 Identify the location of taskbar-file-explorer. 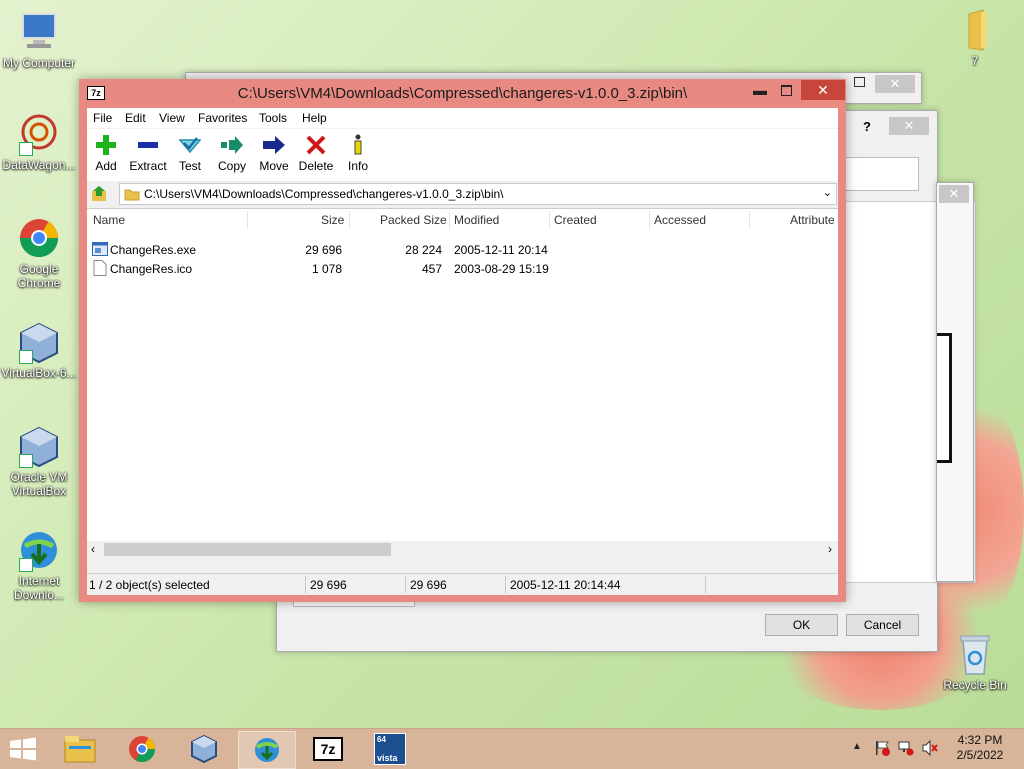
(80, 749).